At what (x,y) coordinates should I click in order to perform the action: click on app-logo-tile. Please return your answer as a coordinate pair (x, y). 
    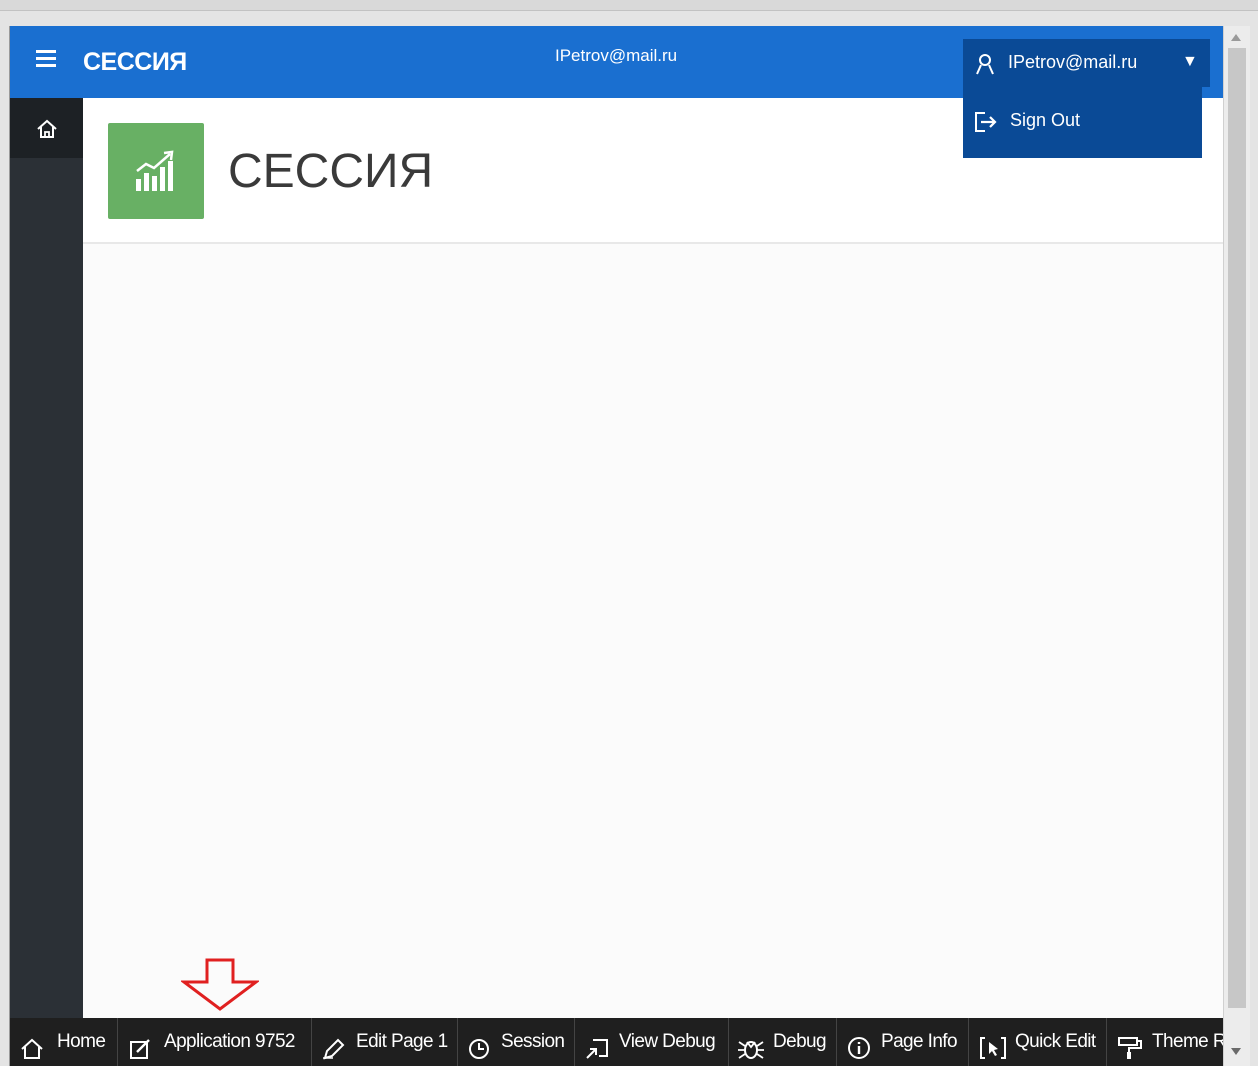
    Looking at the image, I should click on (156, 171).